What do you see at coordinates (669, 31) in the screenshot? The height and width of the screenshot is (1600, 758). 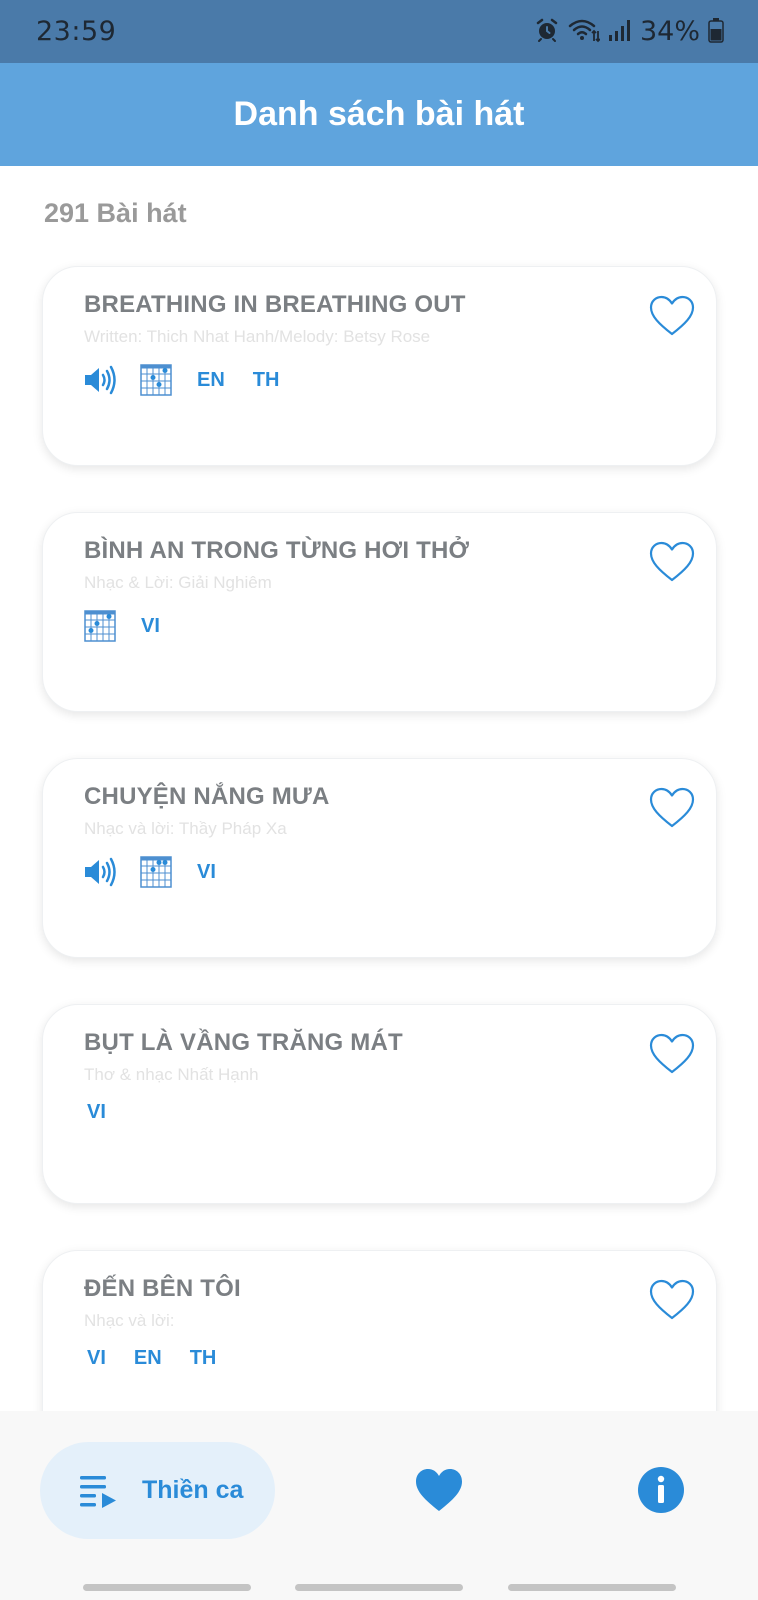 I see `battery-percent: 34%` at bounding box center [669, 31].